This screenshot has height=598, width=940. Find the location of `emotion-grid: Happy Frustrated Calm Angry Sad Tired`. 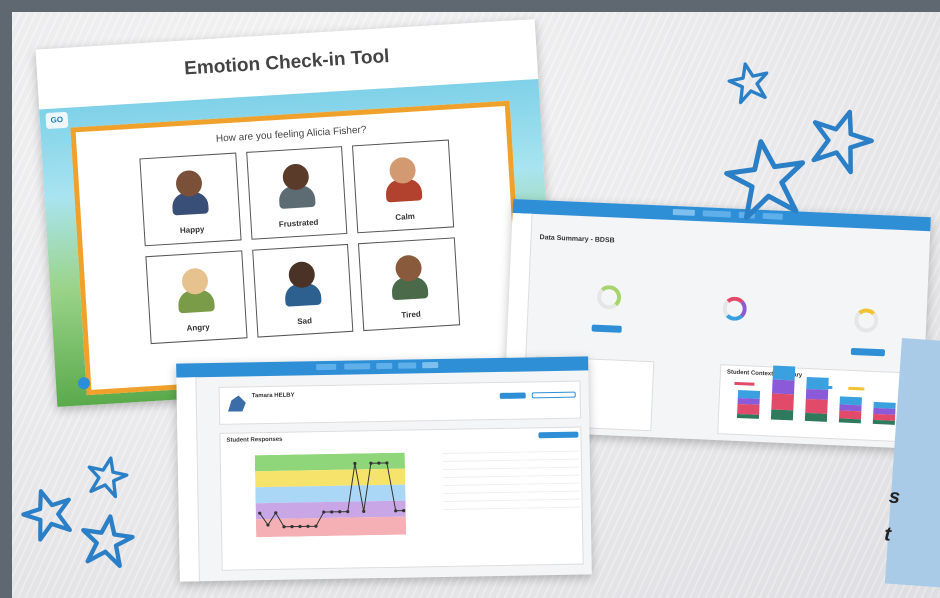

emotion-grid: Happy Frustrated Calm Angry Sad Tired is located at coordinates (300, 242).